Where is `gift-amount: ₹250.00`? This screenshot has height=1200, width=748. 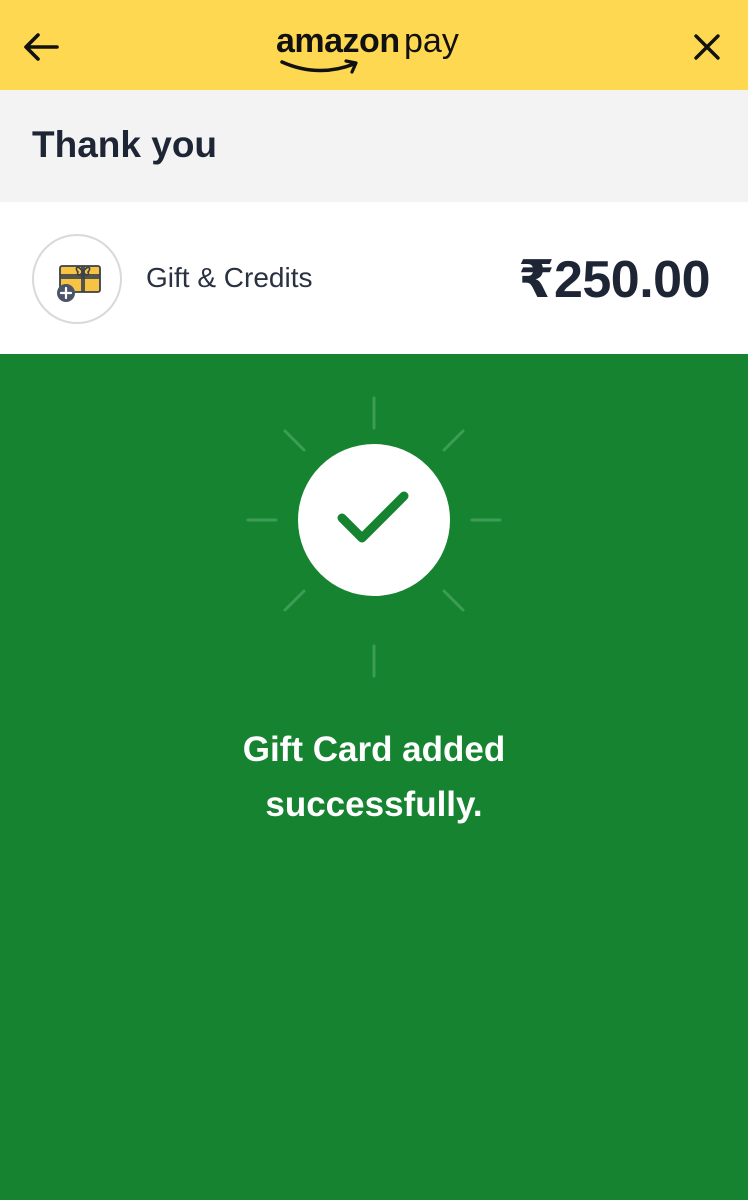
gift-amount: ₹250.00 is located at coordinates (614, 280).